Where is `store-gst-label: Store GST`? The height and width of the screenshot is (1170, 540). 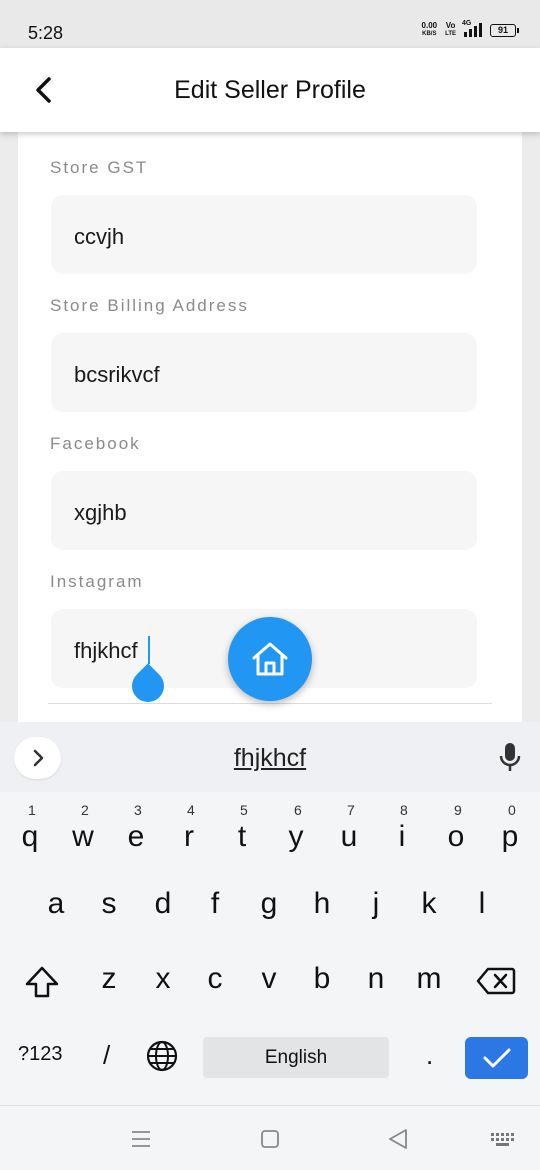
store-gst-label: Store GST is located at coordinates (99, 167).